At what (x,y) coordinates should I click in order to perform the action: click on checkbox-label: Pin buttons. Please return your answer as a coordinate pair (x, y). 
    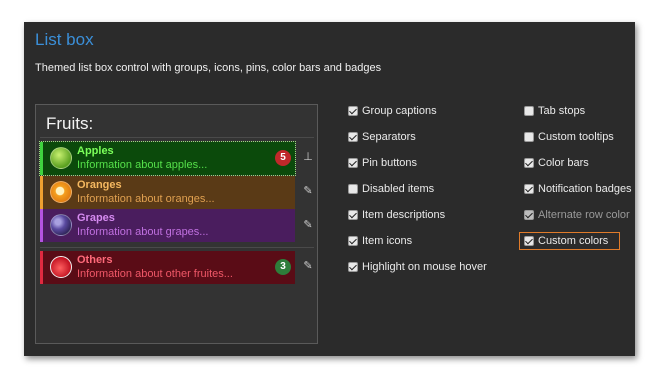
    Looking at the image, I should click on (390, 163).